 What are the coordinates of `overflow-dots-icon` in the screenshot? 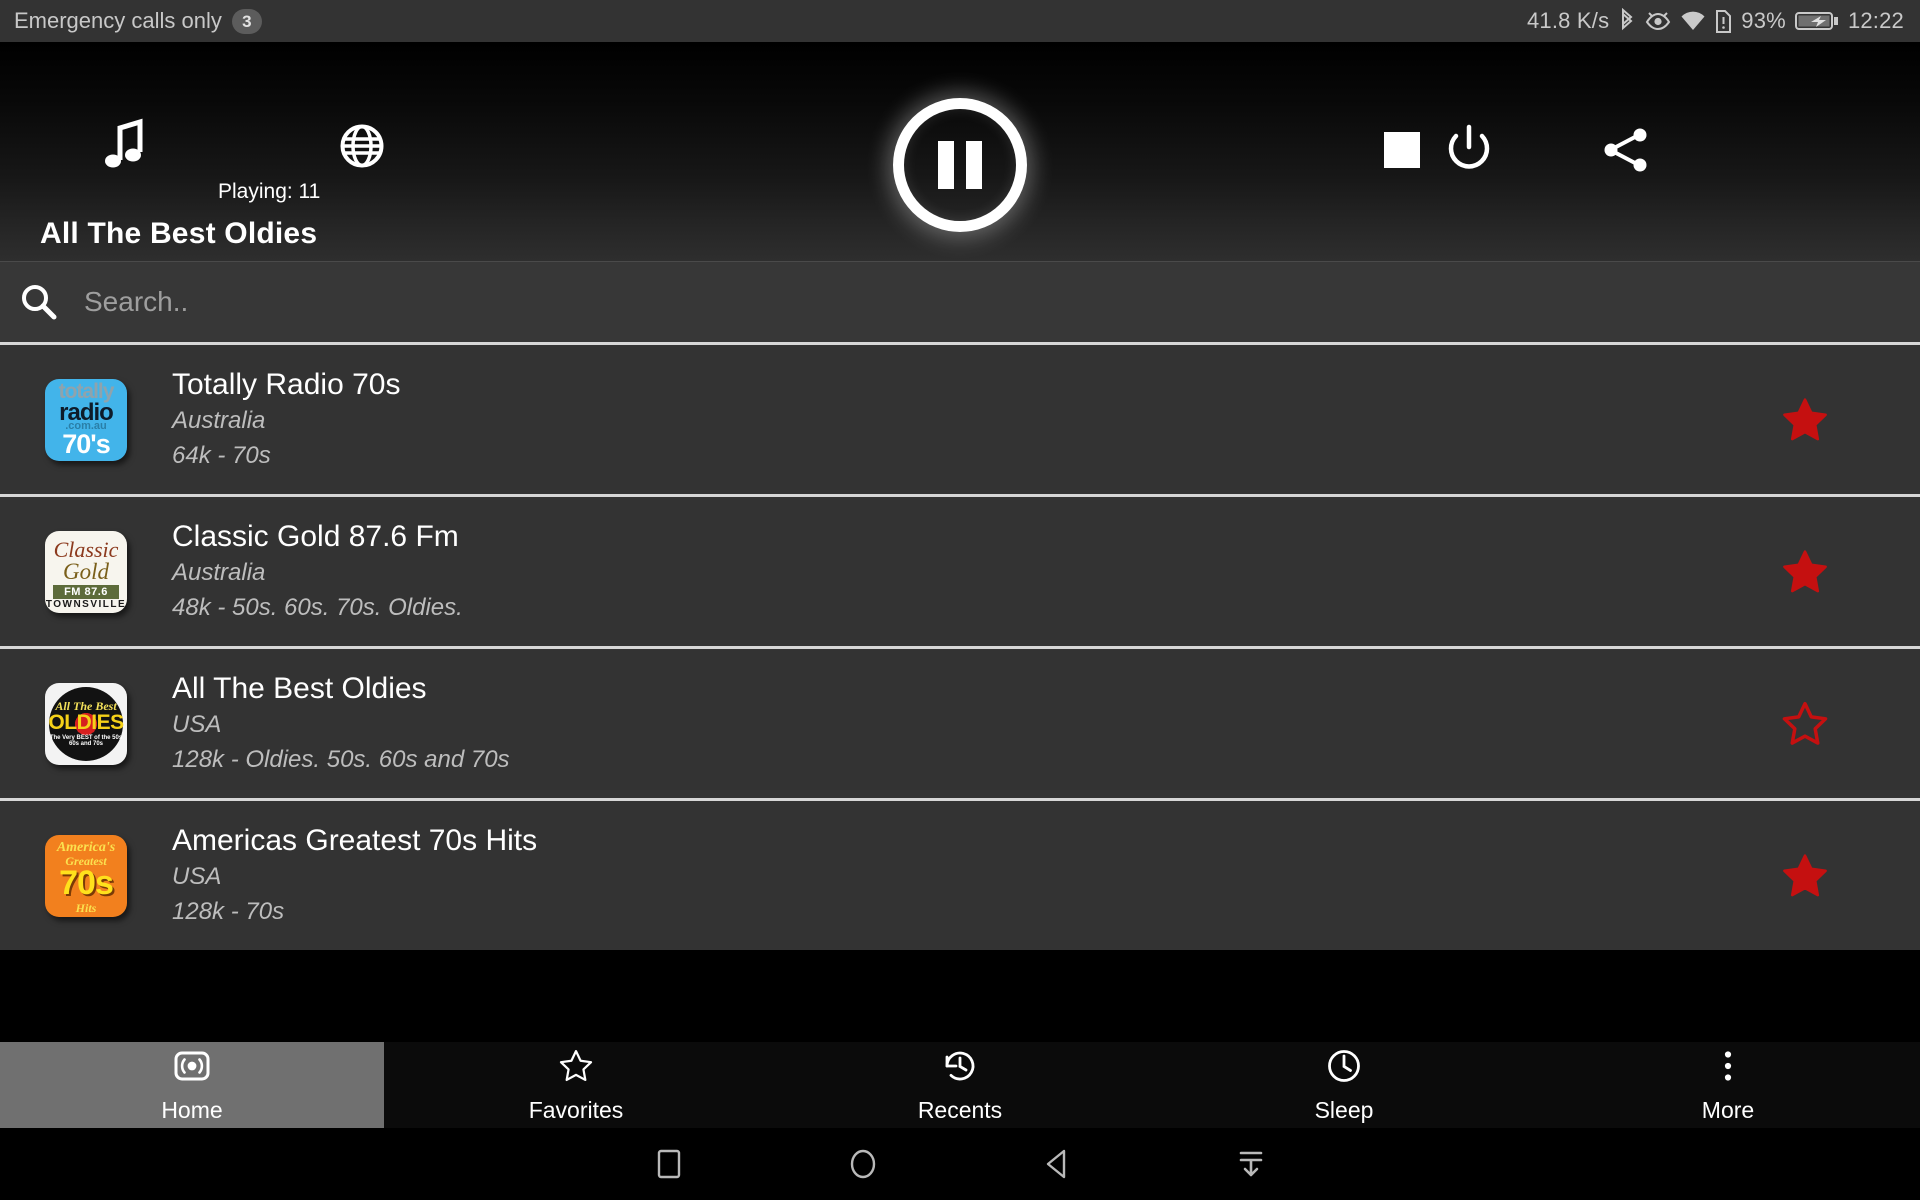 It's located at (1728, 1068).